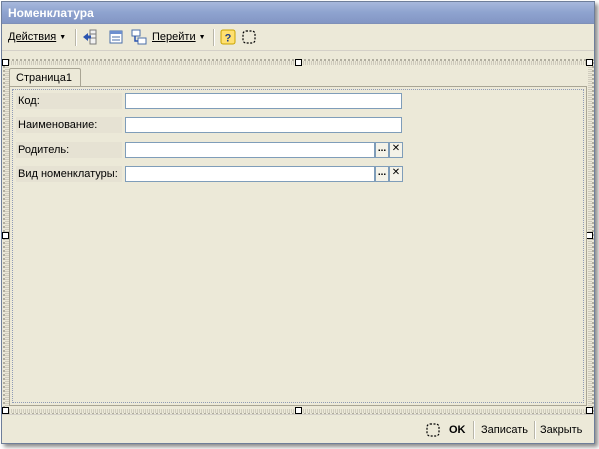 Image resolution: width=599 pixels, height=449 pixels. I want to click on parent-label: Родитель:, so click(69, 150).